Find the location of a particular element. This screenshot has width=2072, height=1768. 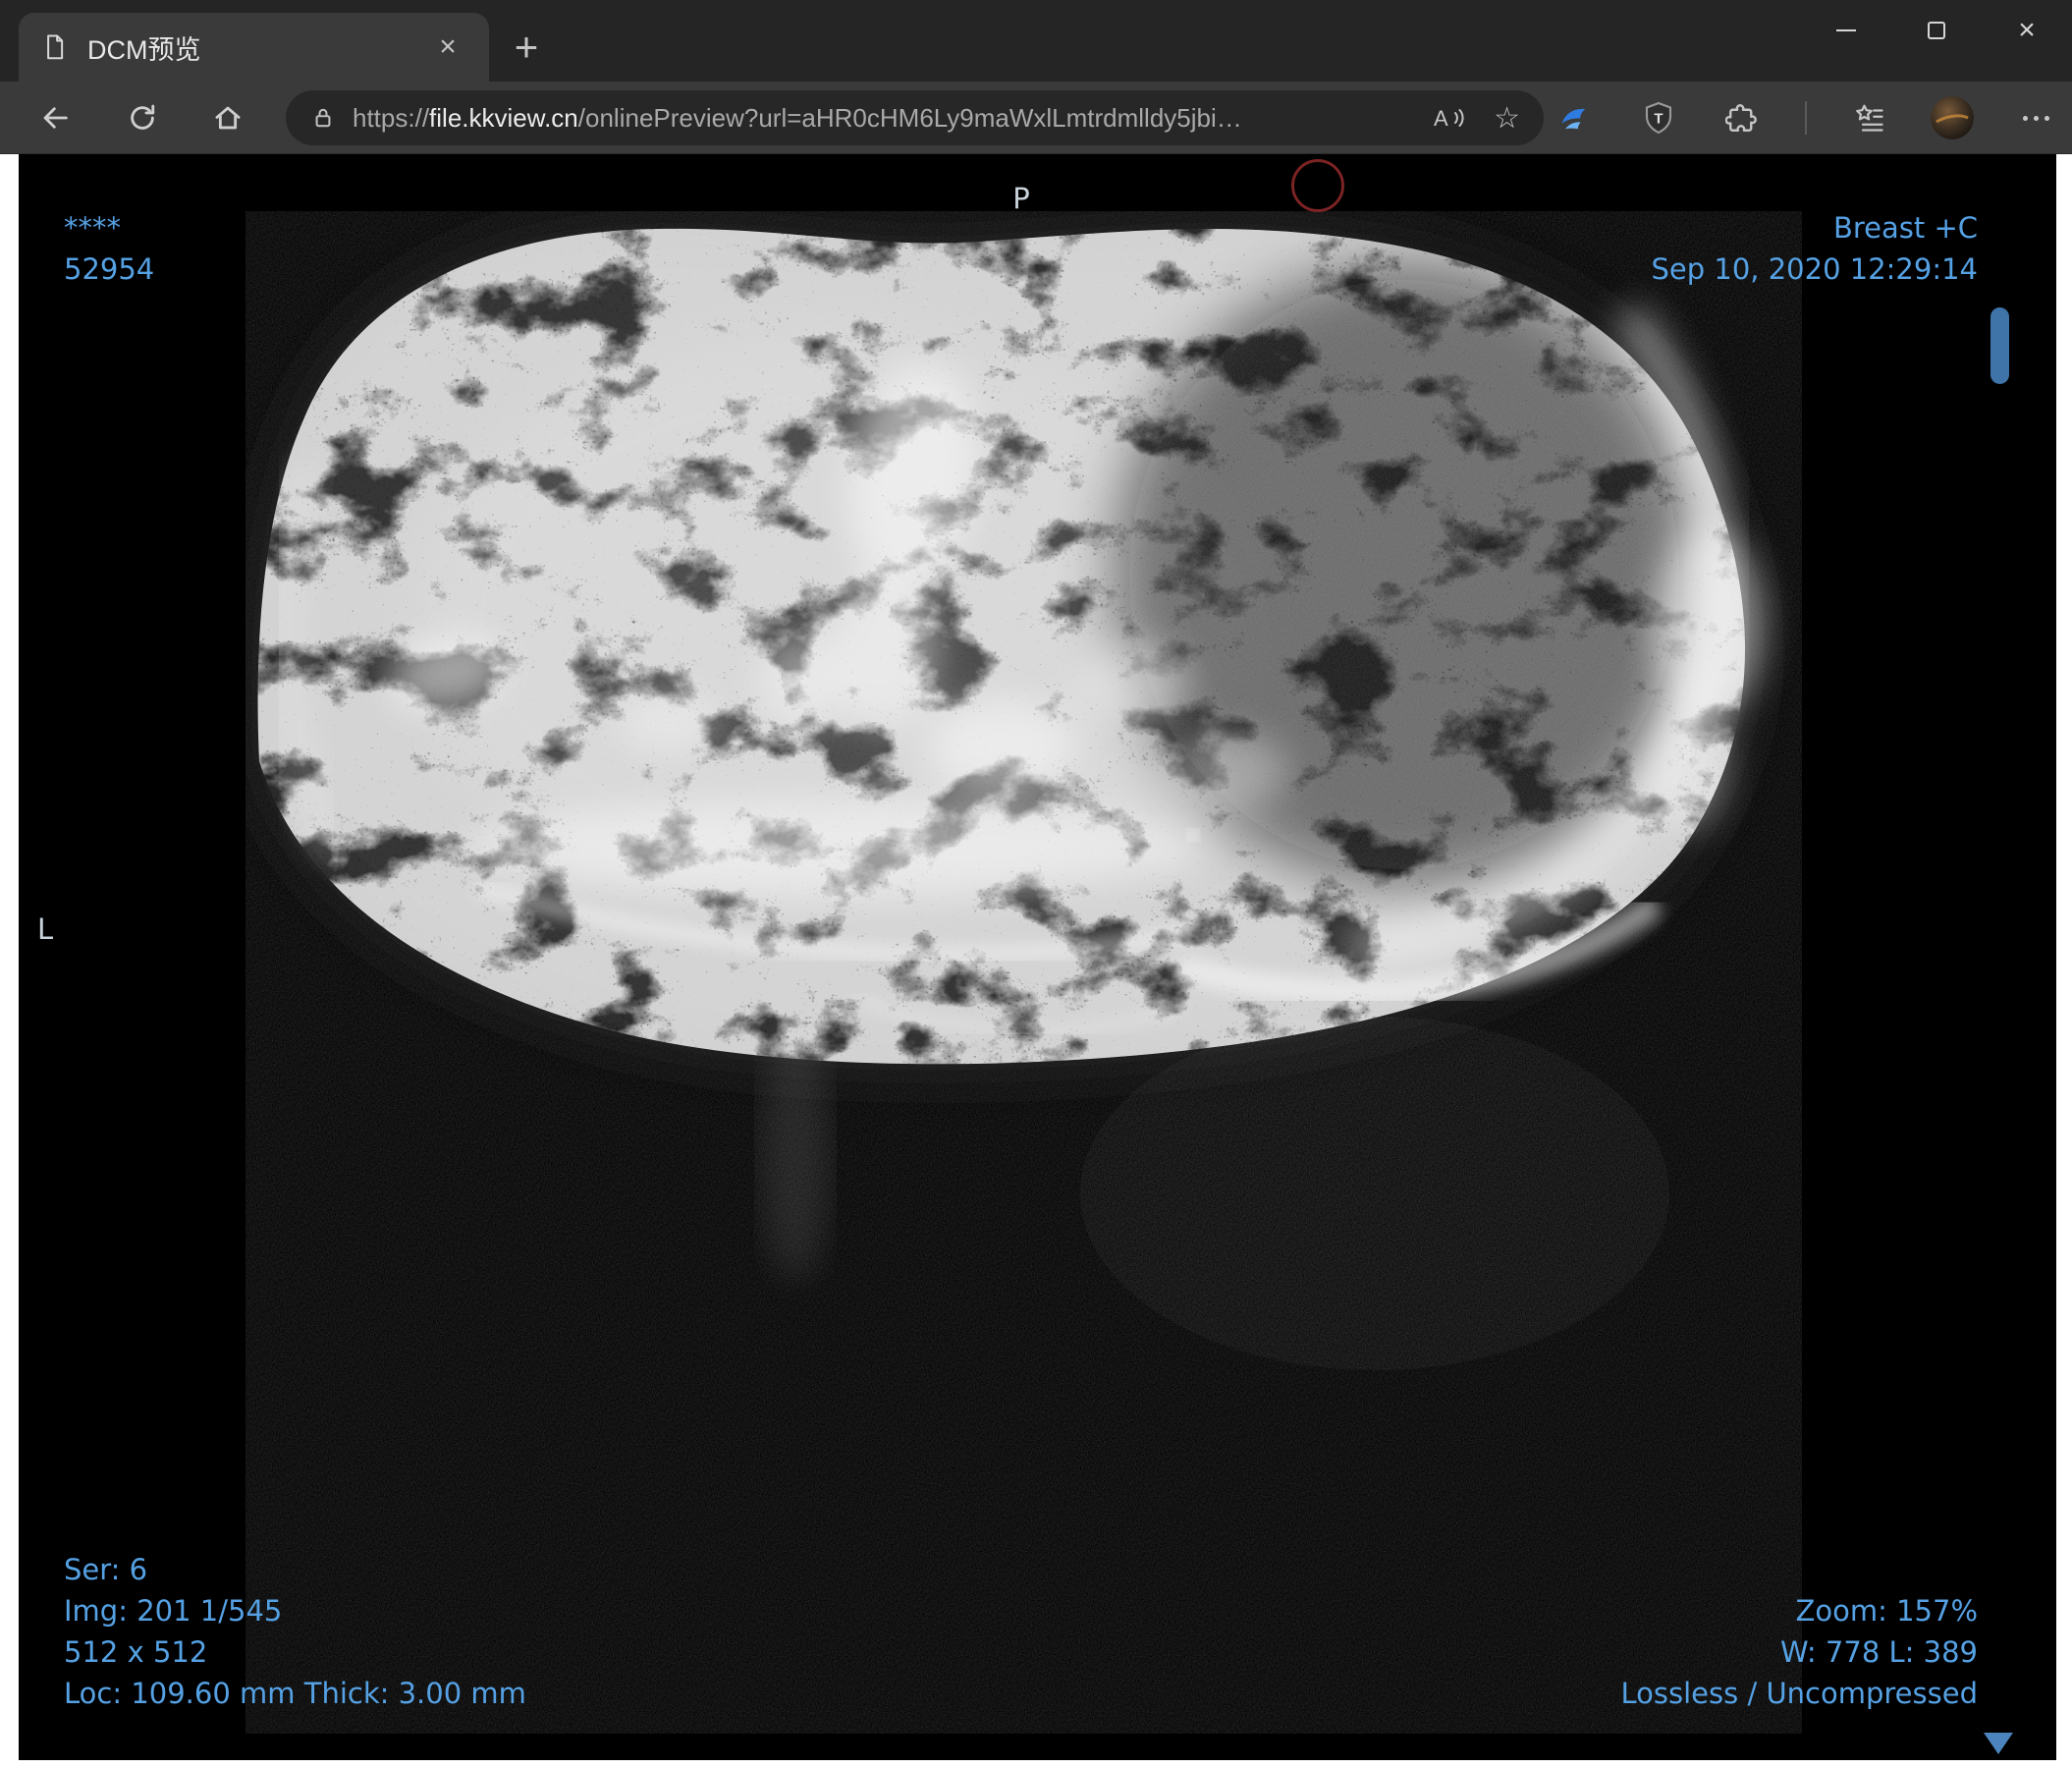

svg-text: T is located at coordinates (1659, 118).